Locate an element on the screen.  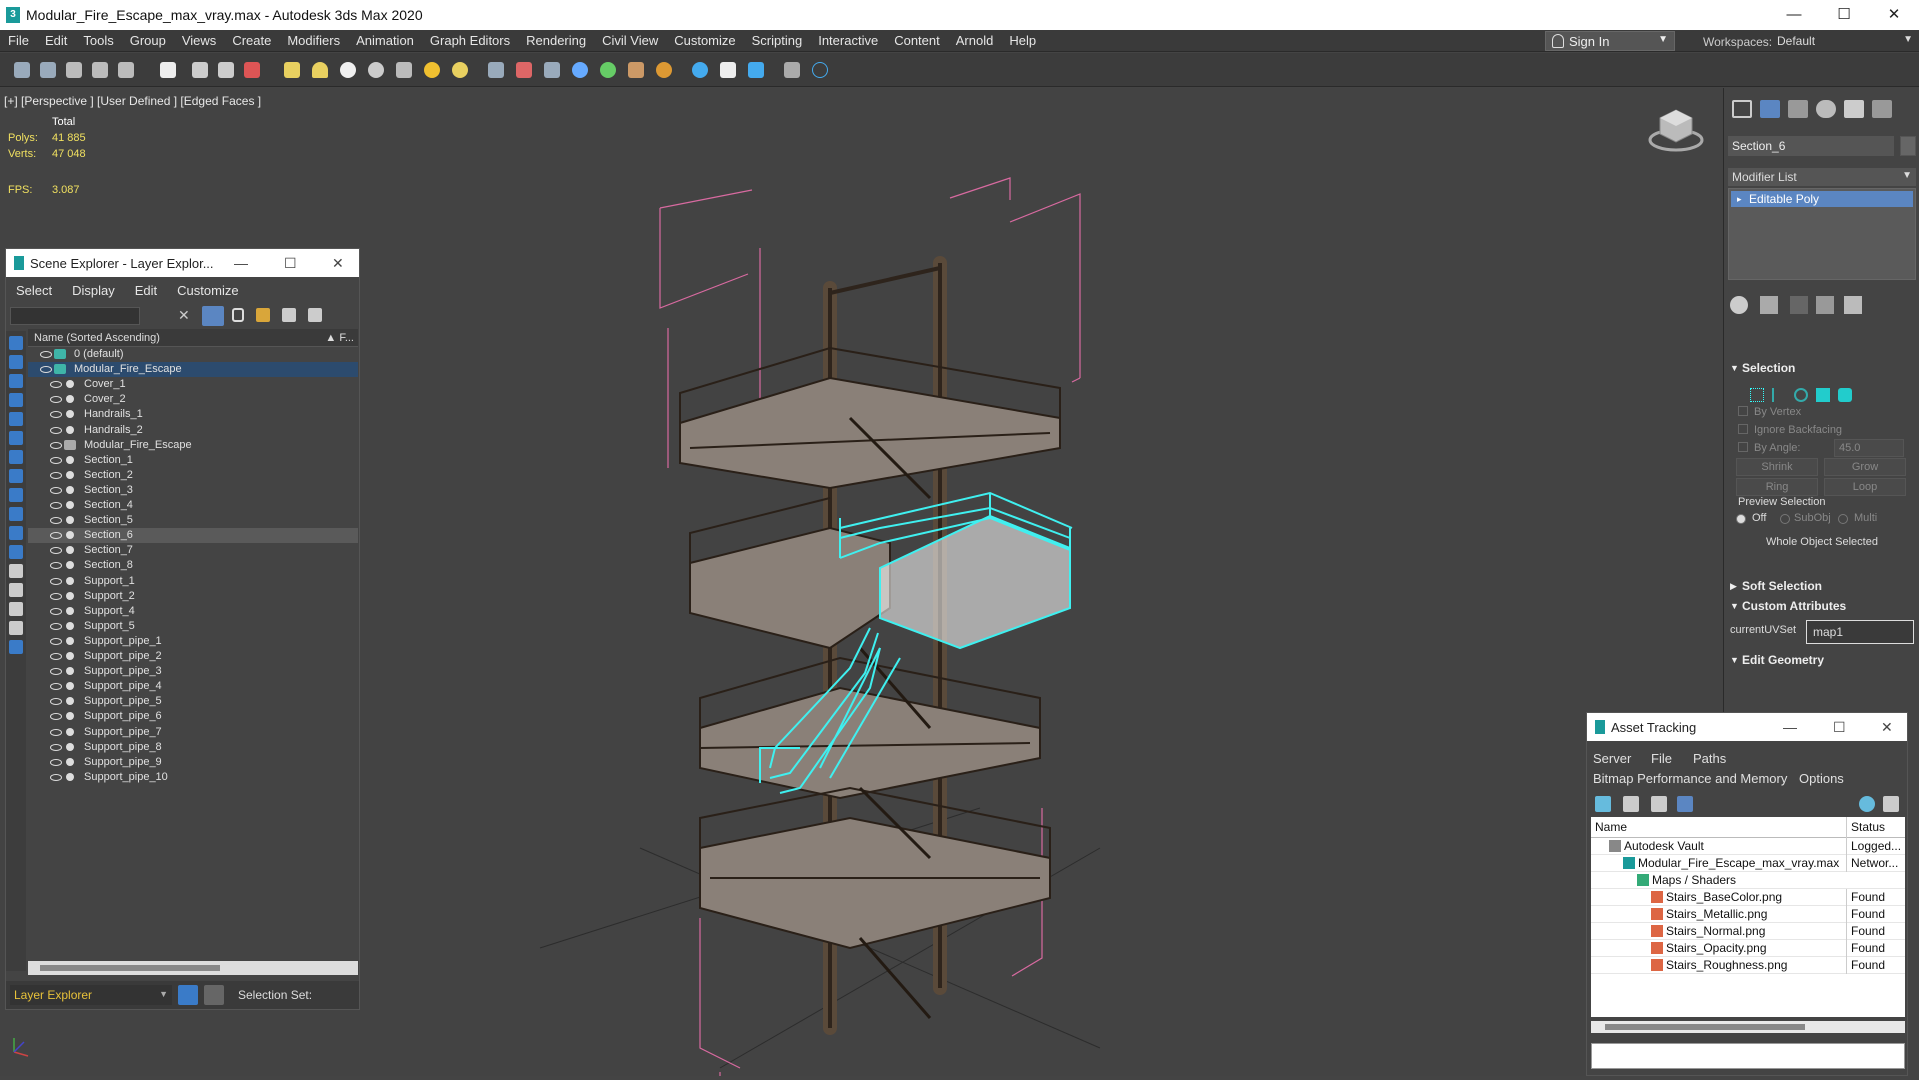
menu-civil-view: Civil View is located at coordinates (630, 41).